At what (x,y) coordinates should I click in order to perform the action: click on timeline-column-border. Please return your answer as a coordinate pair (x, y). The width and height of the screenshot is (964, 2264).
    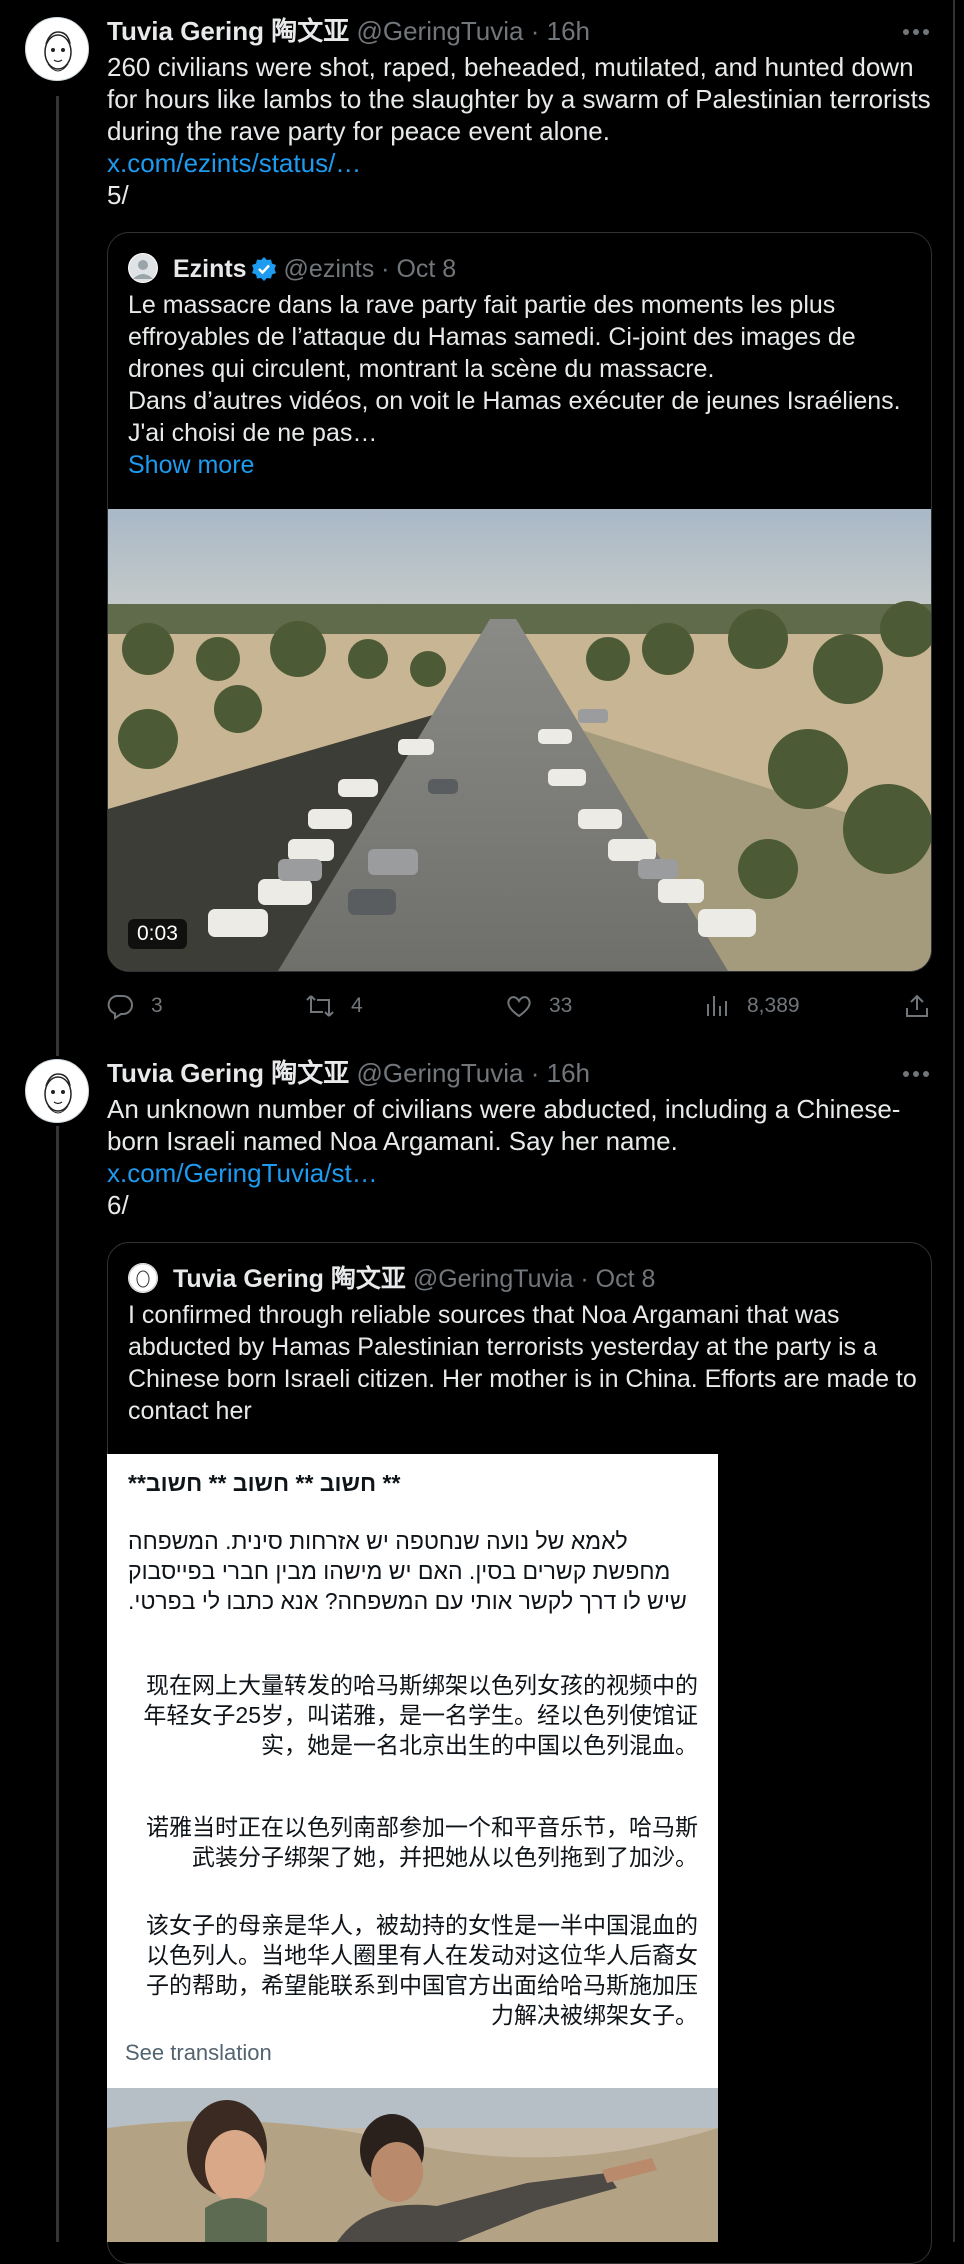
    Looking at the image, I should click on (954, 1121).